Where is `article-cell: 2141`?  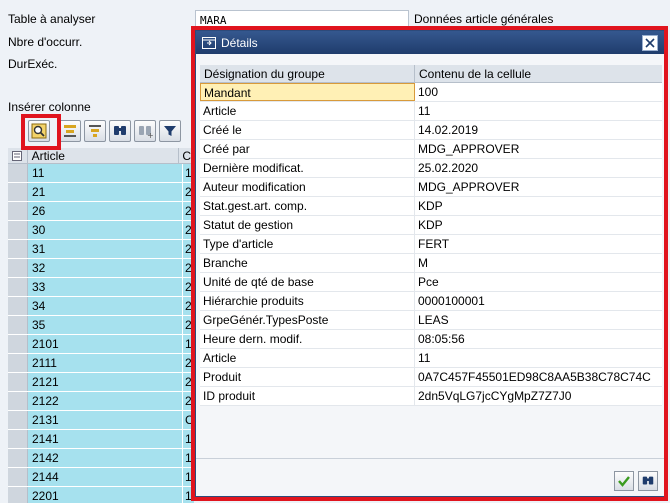
article-cell: 2141 is located at coordinates (105, 439).